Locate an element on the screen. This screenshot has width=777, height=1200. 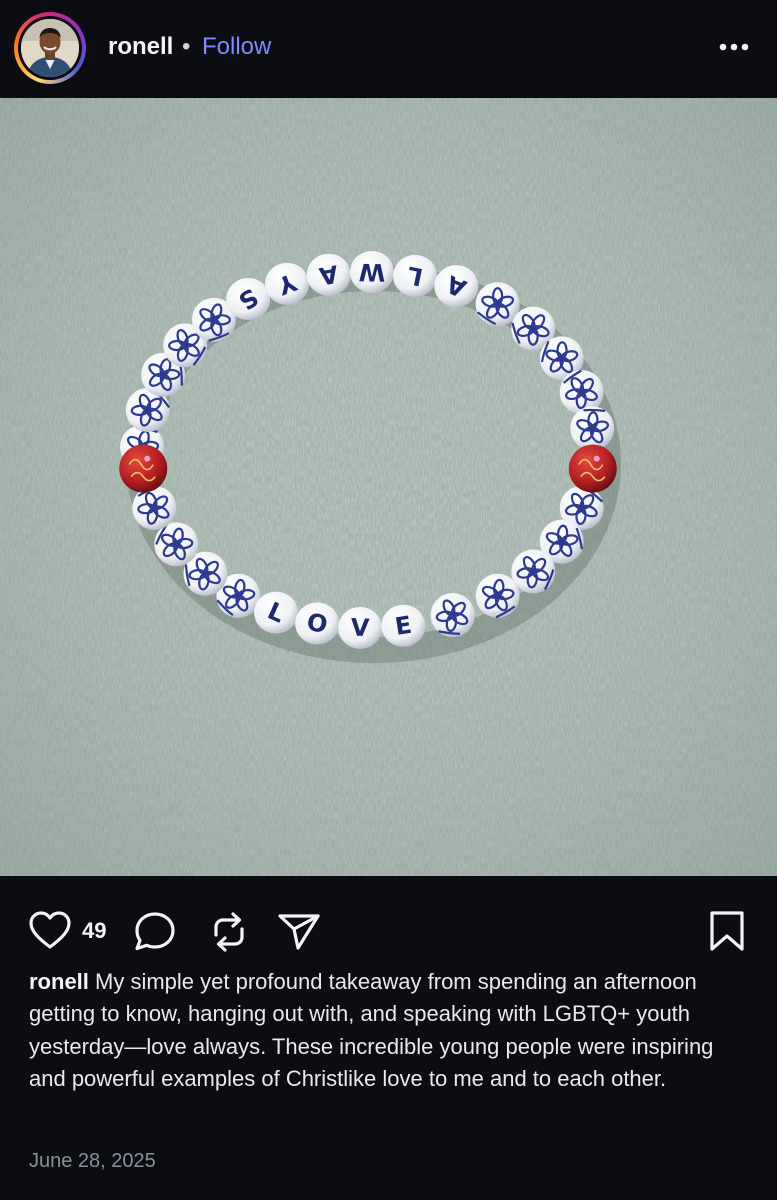
heart-icon is located at coordinates (50, 930).